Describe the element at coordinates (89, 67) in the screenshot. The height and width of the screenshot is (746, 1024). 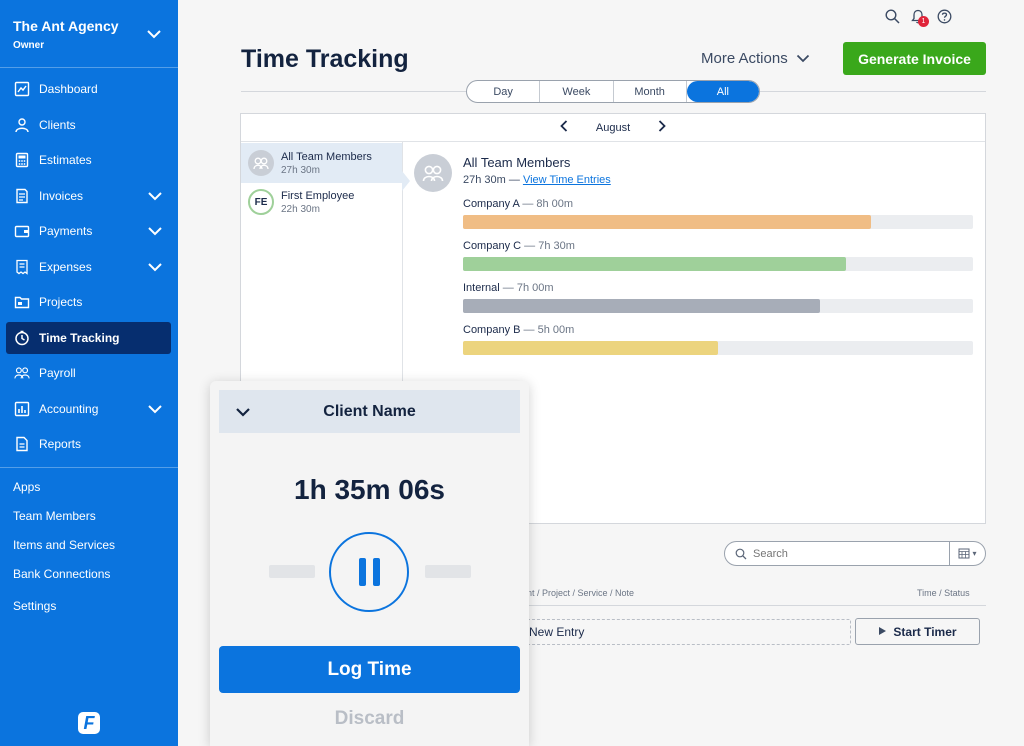
I see `sidebar-divider` at that location.